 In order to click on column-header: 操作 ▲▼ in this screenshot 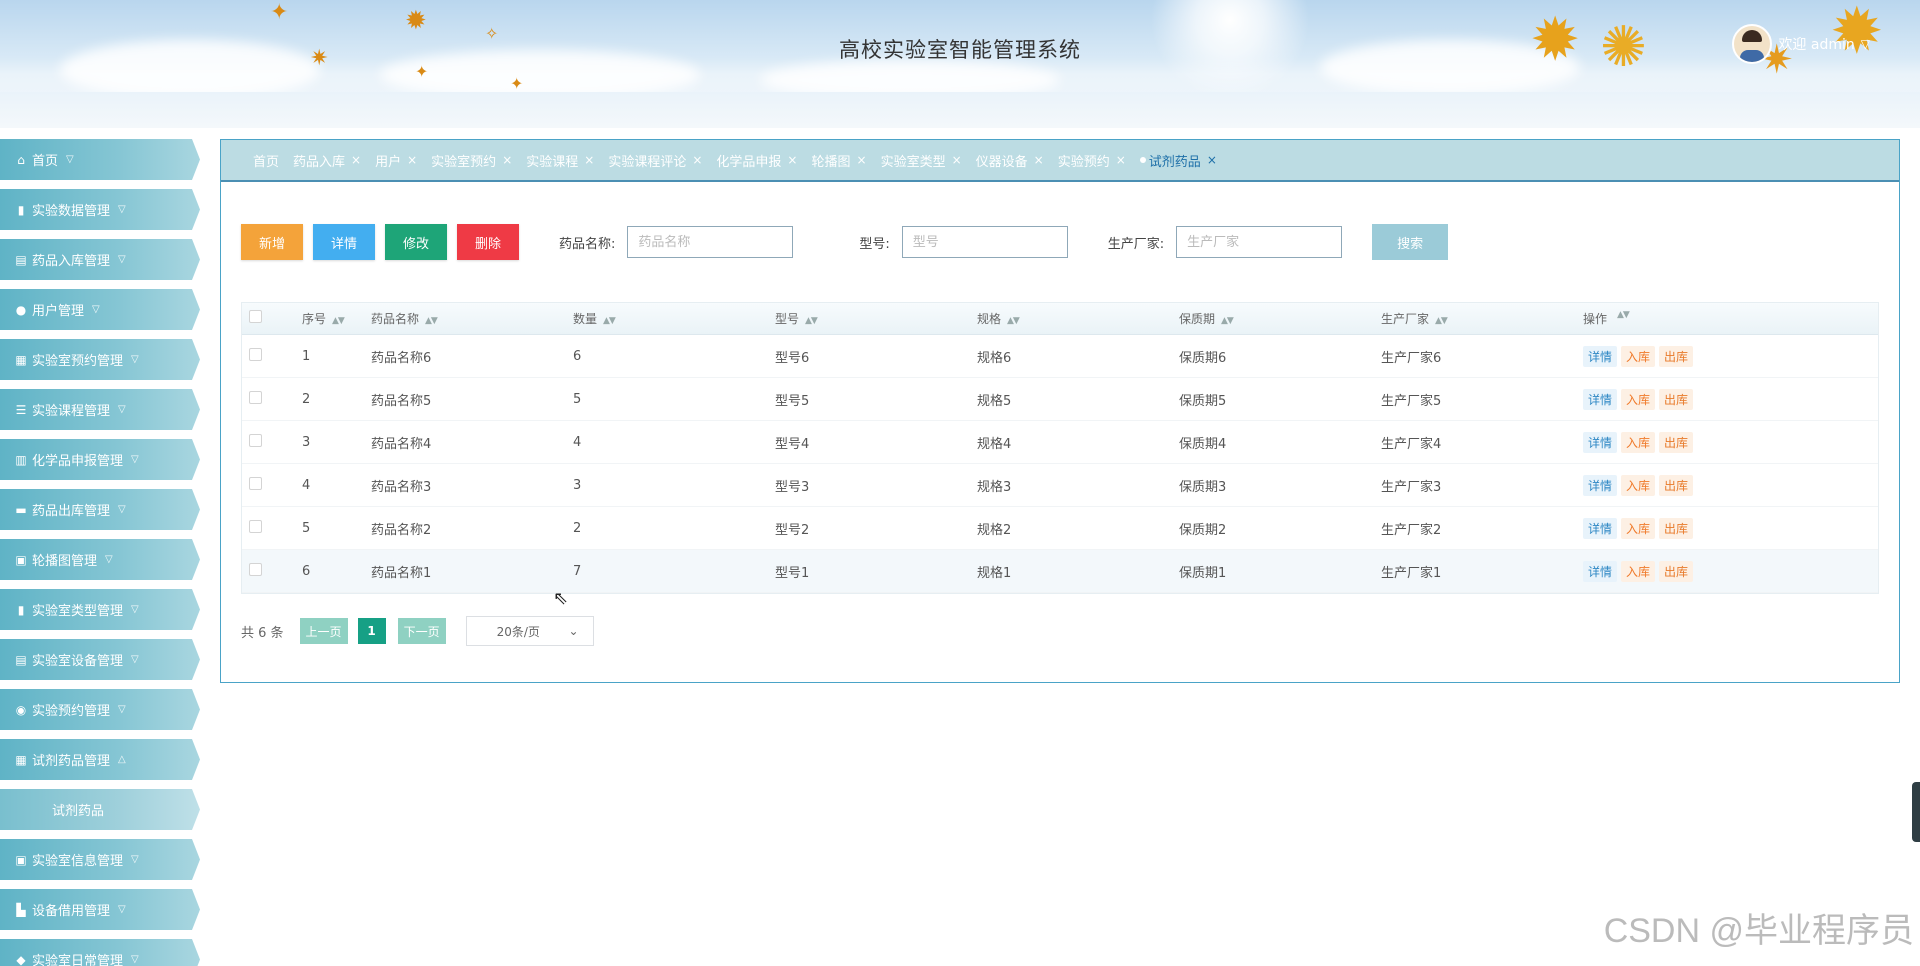, I will do `click(1730, 318)`.